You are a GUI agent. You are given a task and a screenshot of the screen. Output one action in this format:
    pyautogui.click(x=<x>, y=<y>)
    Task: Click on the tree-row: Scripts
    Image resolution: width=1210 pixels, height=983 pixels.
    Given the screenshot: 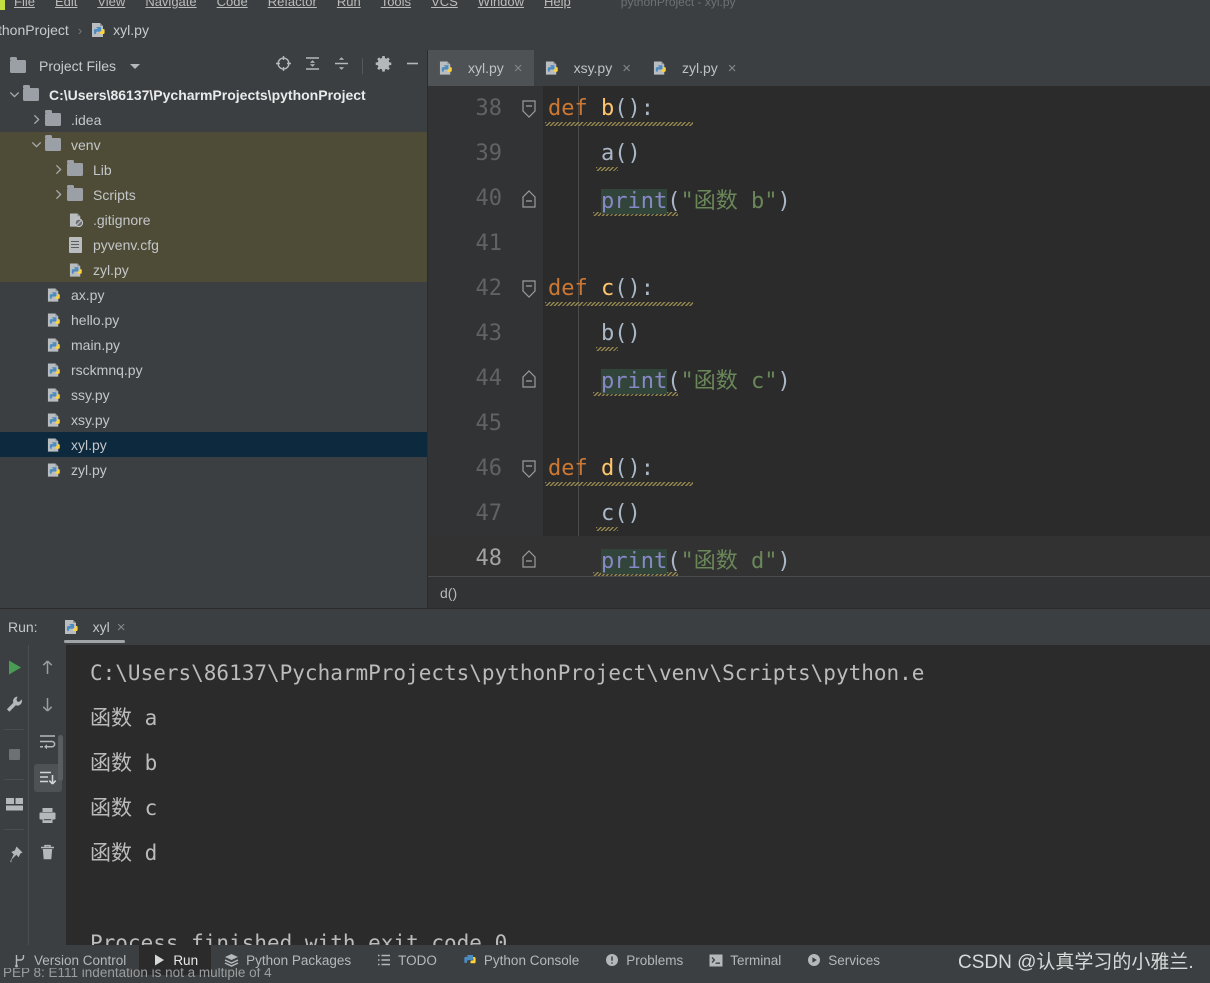 What is the action you would take?
    pyautogui.click(x=213, y=194)
    